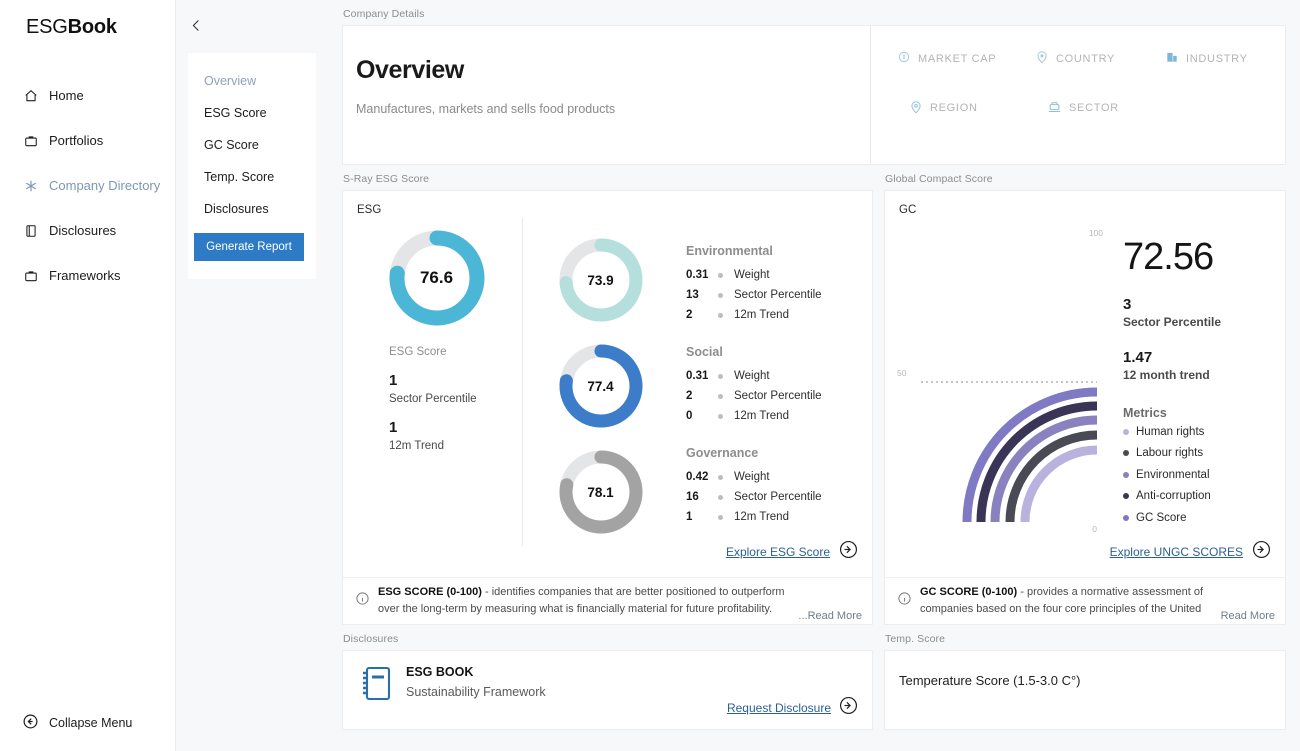  Describe the element at coordinates (779, 275) in the screenshot. I see `pillar-row: 0.31 Weight` at that location.